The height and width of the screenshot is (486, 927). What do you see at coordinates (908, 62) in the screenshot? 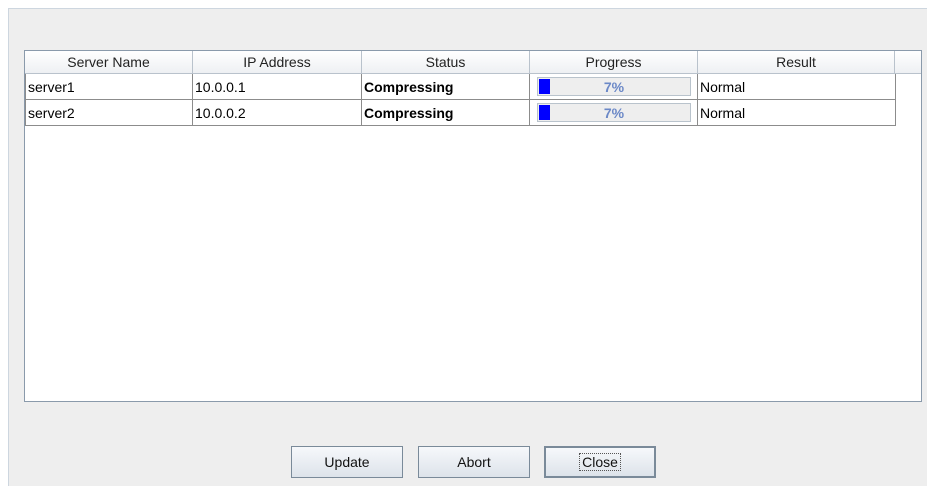
I see `header-corner` at bounding box center [908, 62].